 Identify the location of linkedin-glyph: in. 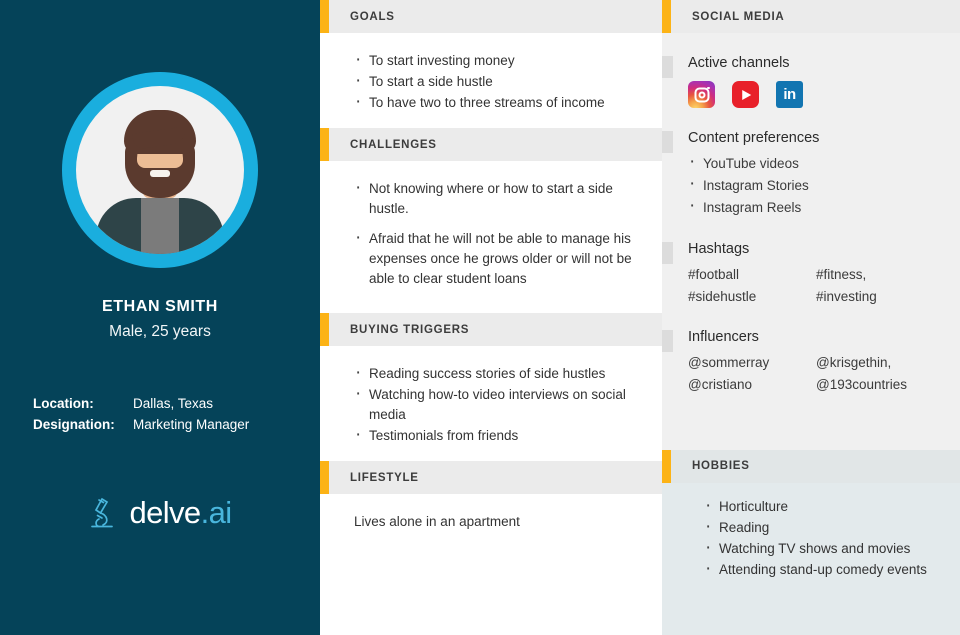
(789, 94).